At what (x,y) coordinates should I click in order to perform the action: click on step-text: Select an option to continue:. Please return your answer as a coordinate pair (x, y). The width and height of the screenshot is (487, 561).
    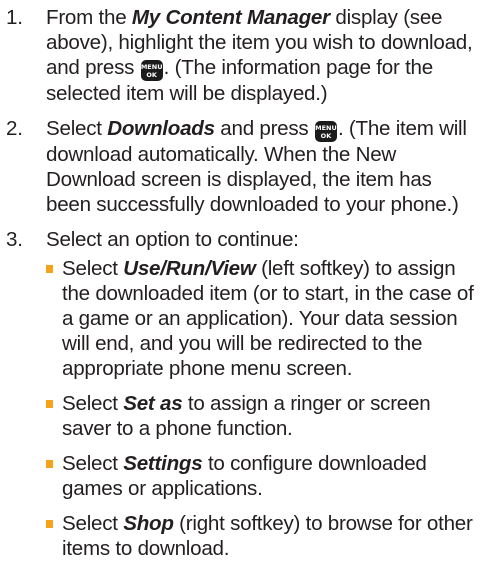
    Looking at the image, I should click on (172, 239).